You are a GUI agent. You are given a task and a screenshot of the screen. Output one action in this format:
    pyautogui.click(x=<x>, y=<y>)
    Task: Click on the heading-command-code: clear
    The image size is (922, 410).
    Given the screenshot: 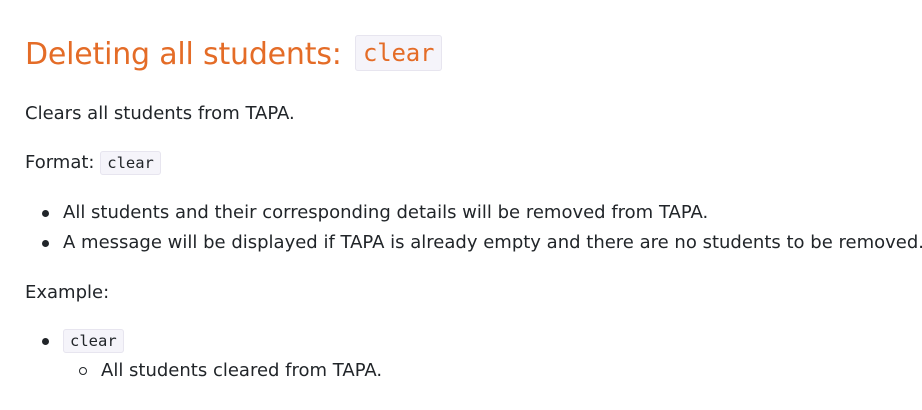 What is the action you would take?
    pyautogui.click(x=399, y=53)
    